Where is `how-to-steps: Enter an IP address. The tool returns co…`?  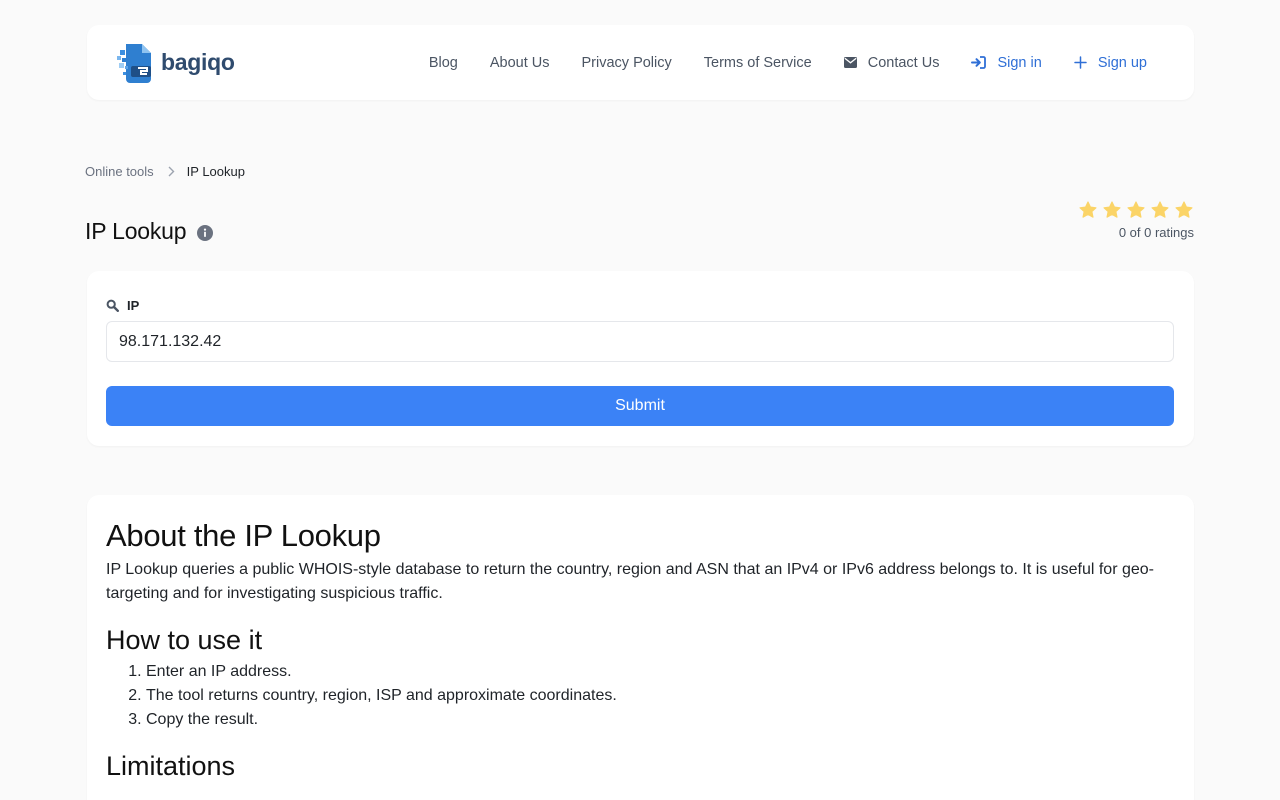
how-to-steps: Enter an IP address. The tool returns co… is located at coordinates (640, 696).